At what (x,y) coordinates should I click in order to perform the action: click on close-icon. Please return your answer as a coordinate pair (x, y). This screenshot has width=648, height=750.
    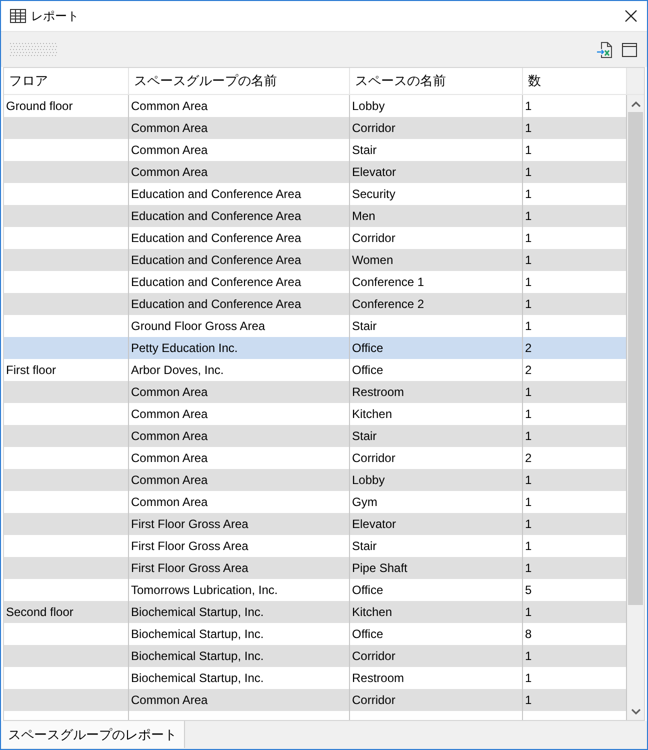
    Looking at the image, I should click on (631, 16).